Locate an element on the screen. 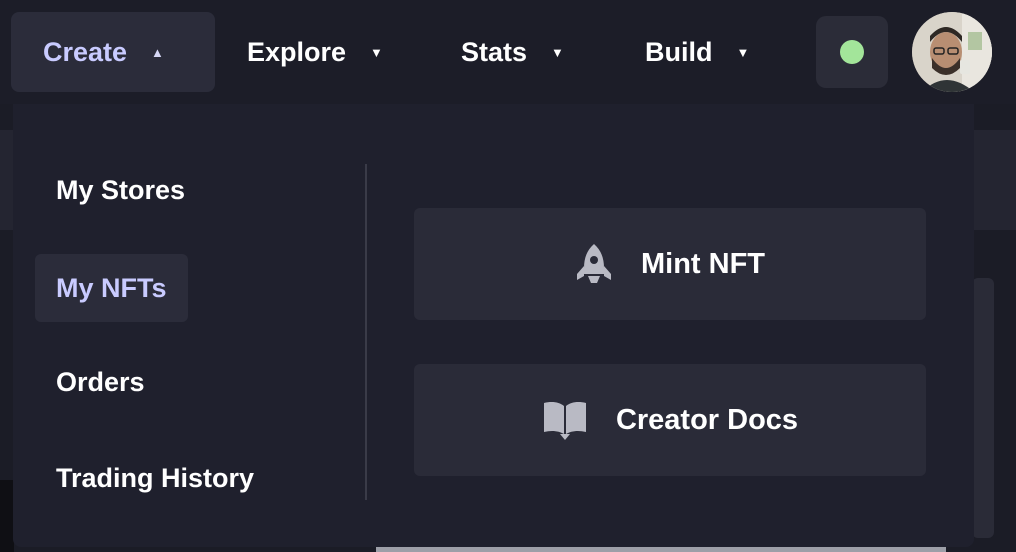 The width and height of the screenshot is (1016, 552). user-avatar is located at coordinates (952, 52).